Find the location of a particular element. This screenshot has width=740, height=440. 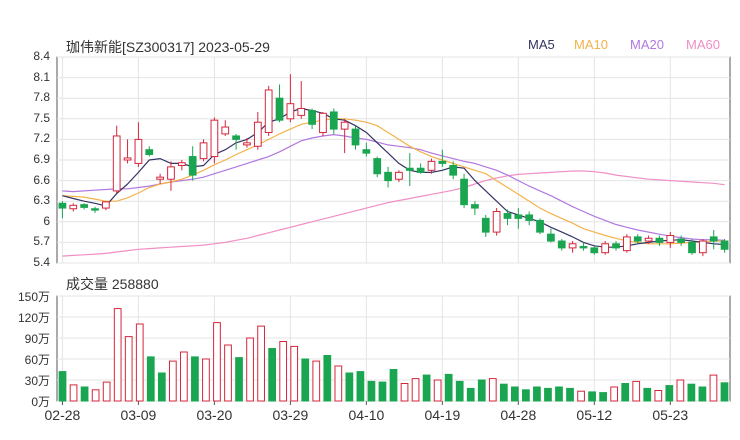

volume-tick-label: 150万 is located at coordinates (33, 297).